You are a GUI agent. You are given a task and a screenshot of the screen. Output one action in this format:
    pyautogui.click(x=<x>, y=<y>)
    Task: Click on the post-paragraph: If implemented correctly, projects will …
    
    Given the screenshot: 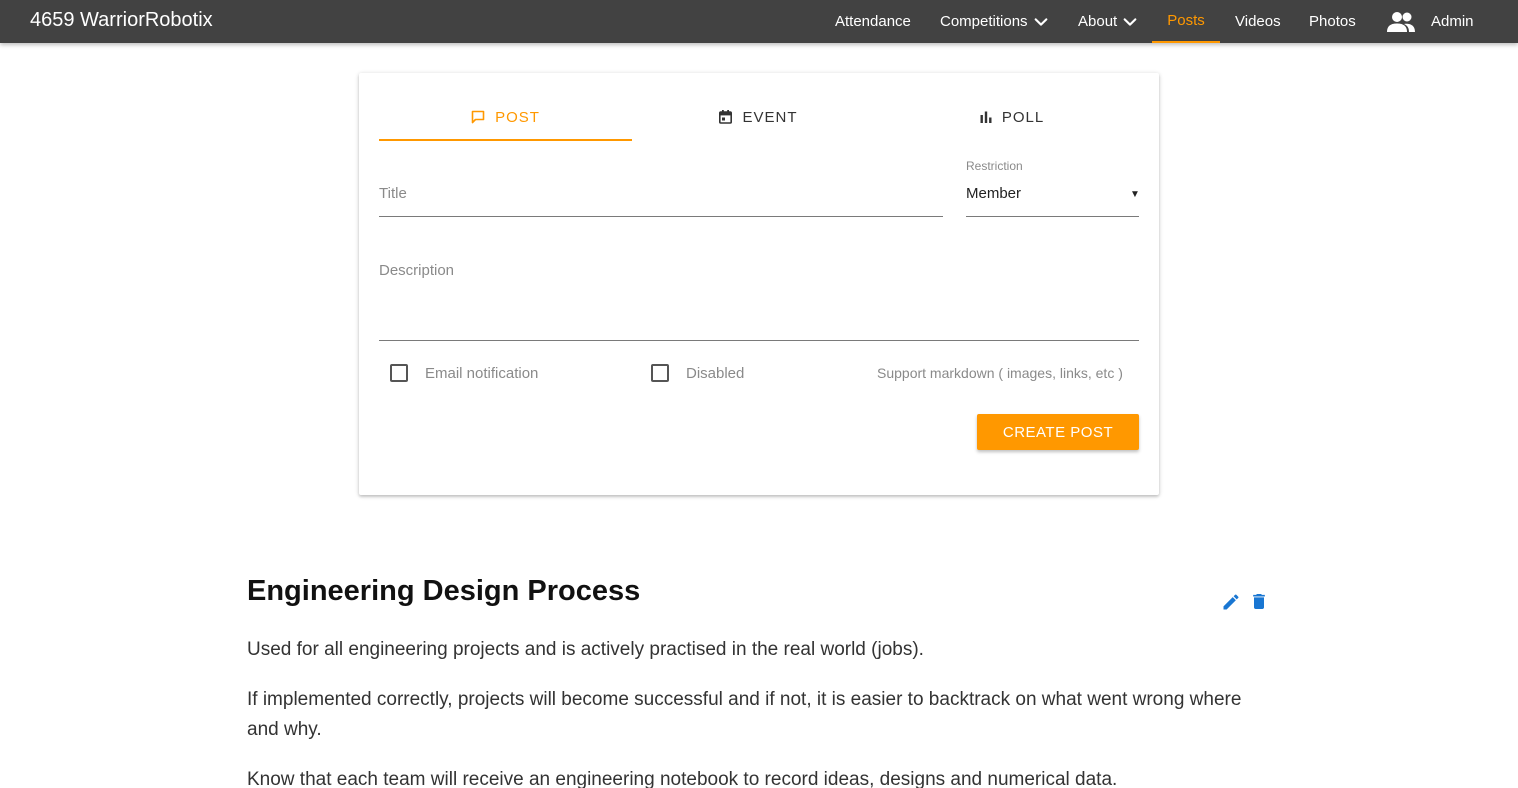 What is the action you would take?
    pyautogui.click(x=744, y=714)
    